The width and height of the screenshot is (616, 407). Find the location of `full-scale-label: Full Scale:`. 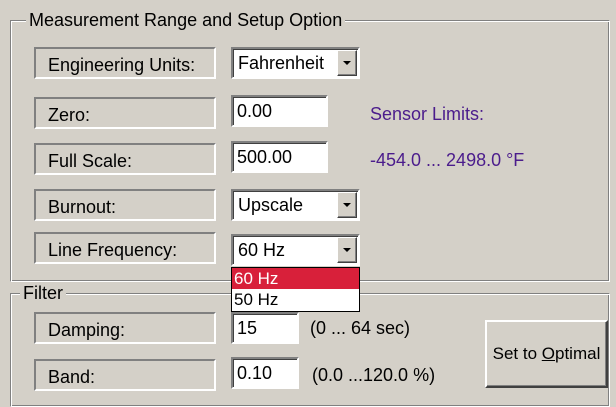

full-scale-label: Full Scale: is located at coordinates (125, 159).